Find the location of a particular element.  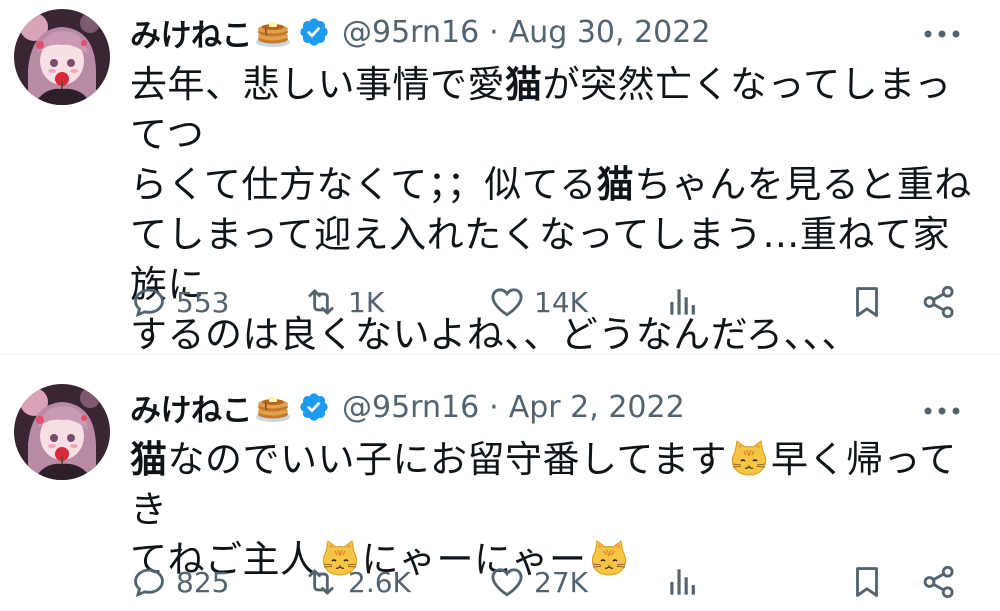

like-count: 14K is located at coordinates (561, 302).